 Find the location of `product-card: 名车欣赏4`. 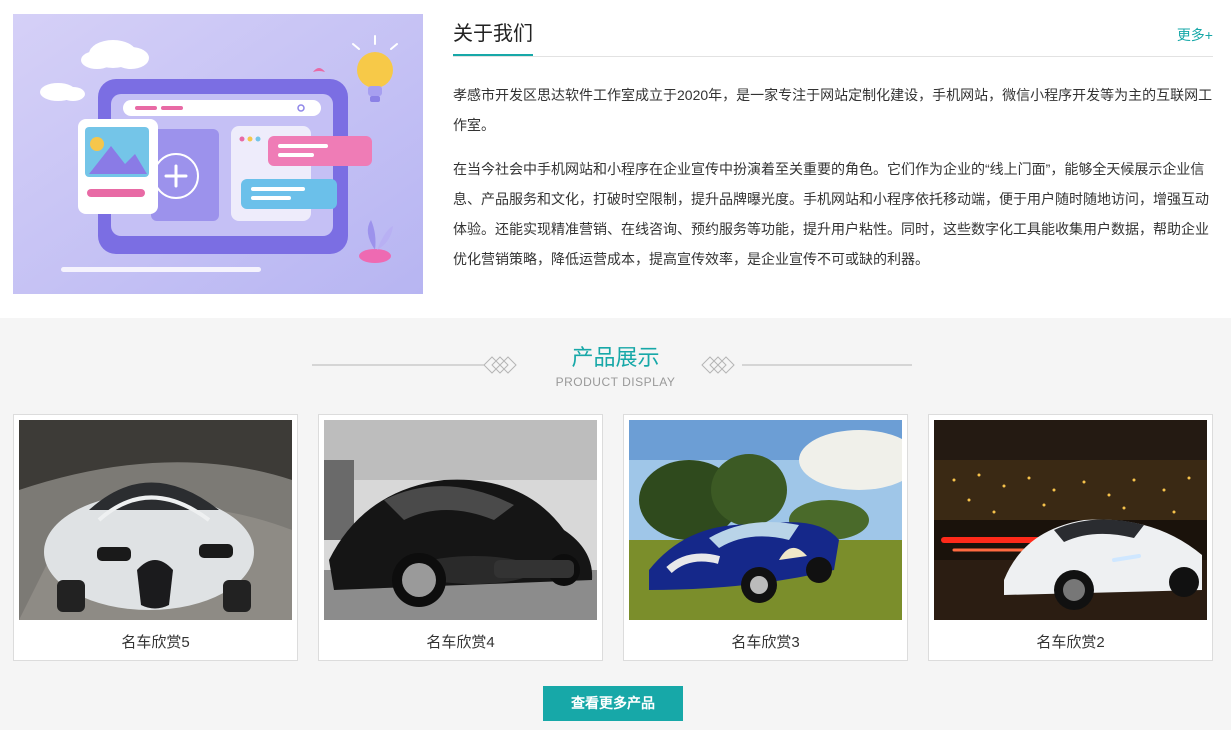

product-card: 名车欣赏4 is located at coordinates (460, 537).